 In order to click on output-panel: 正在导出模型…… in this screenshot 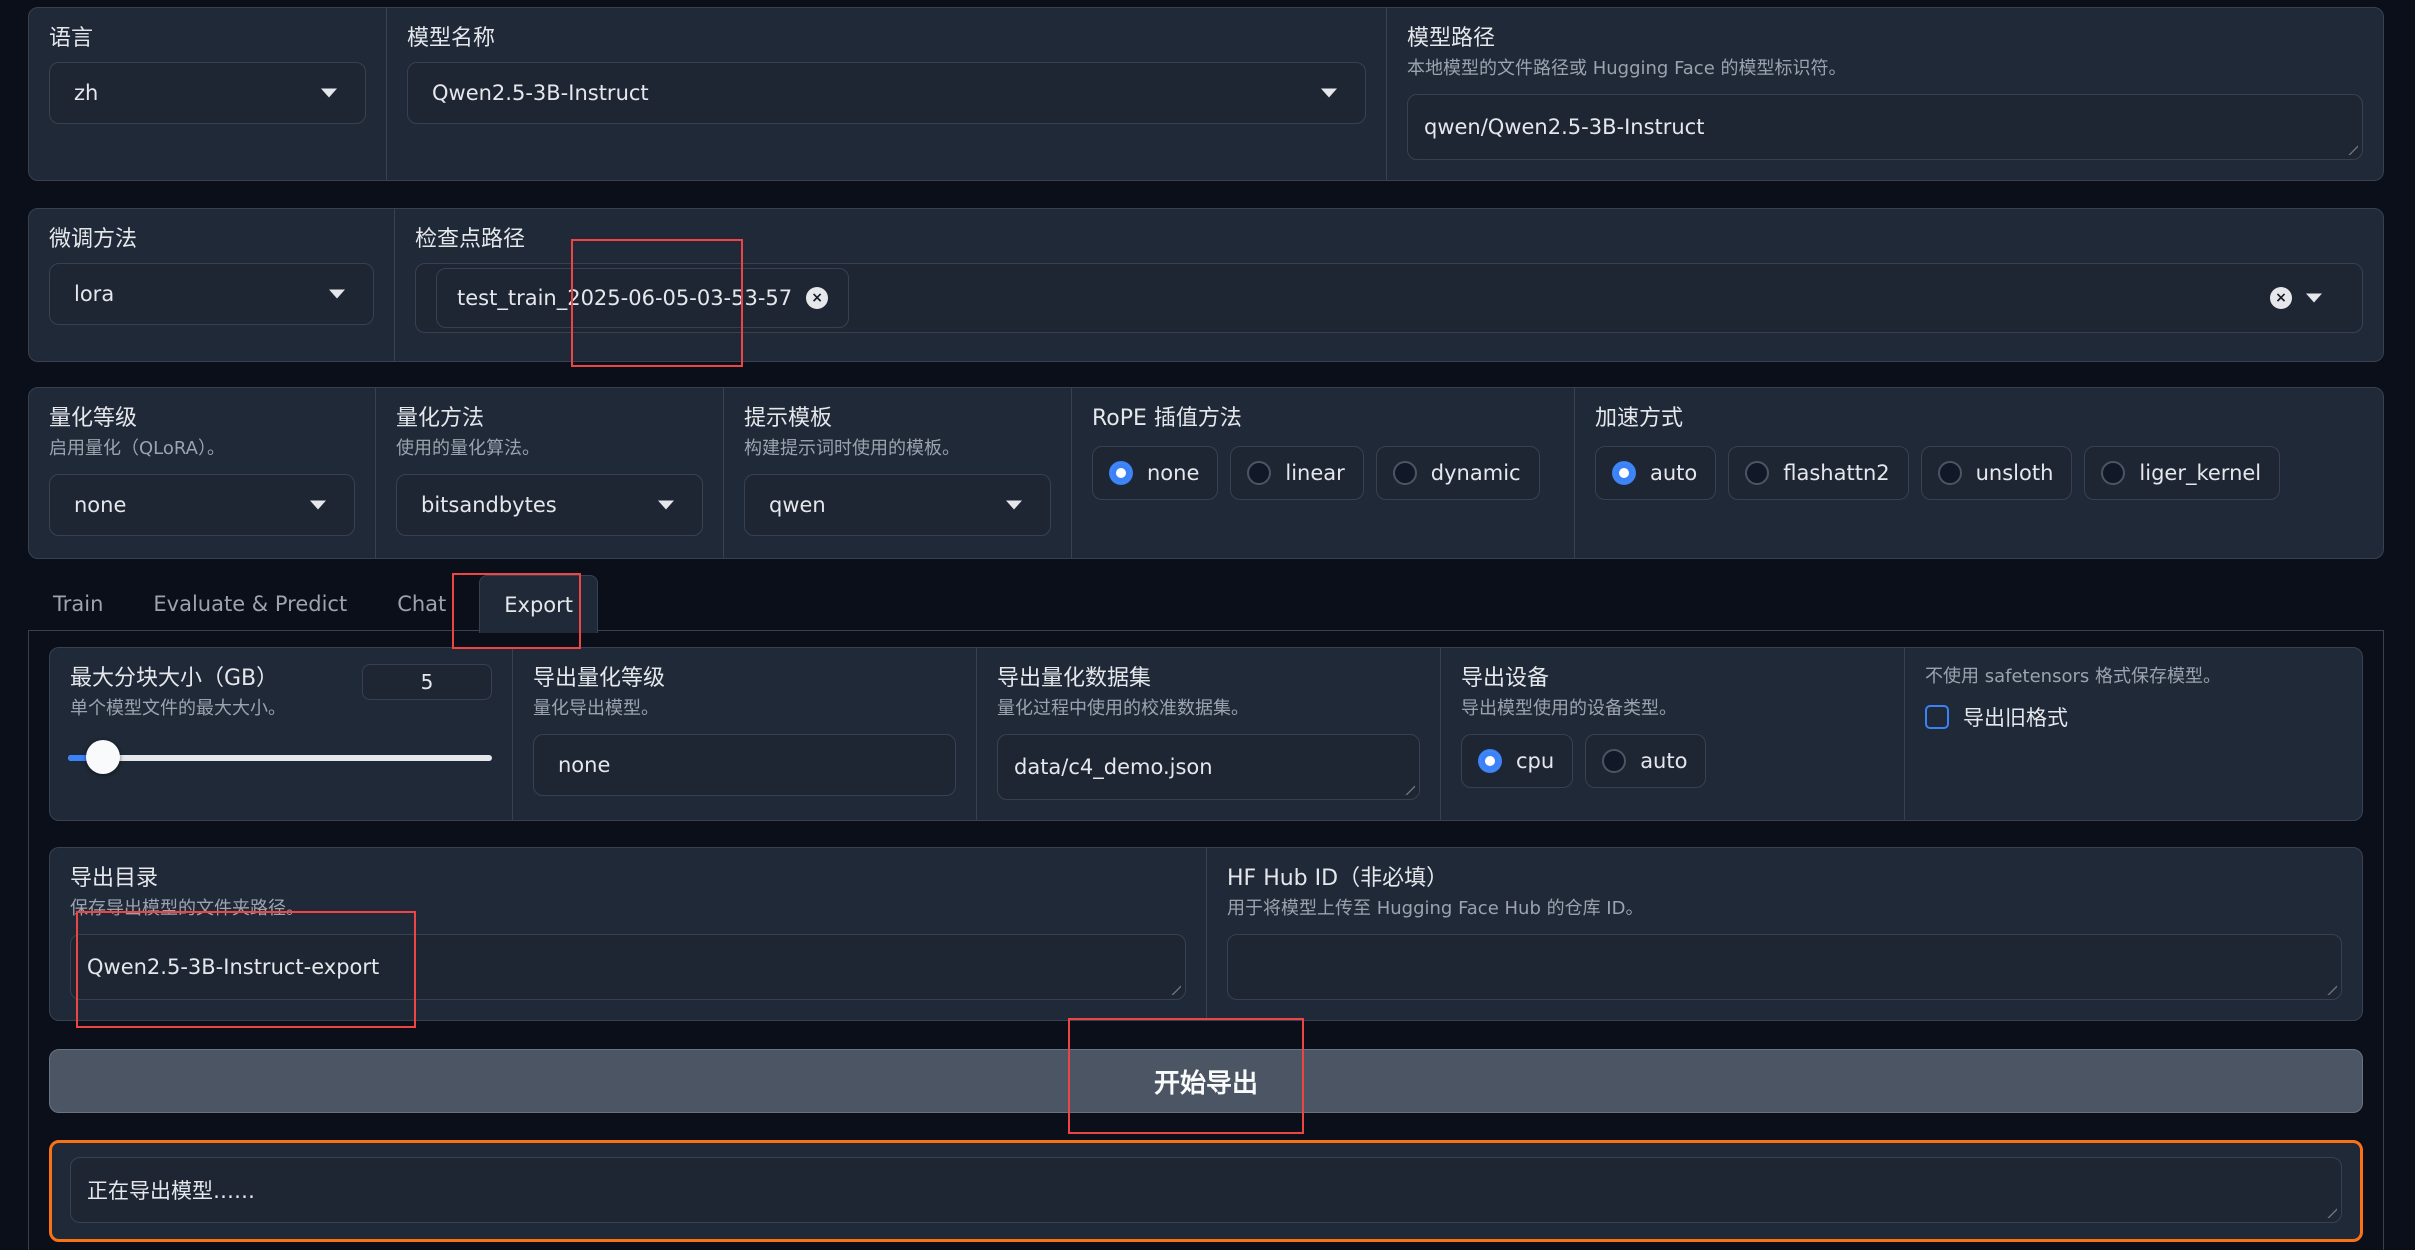, I will do `click(1206, 1191)`.